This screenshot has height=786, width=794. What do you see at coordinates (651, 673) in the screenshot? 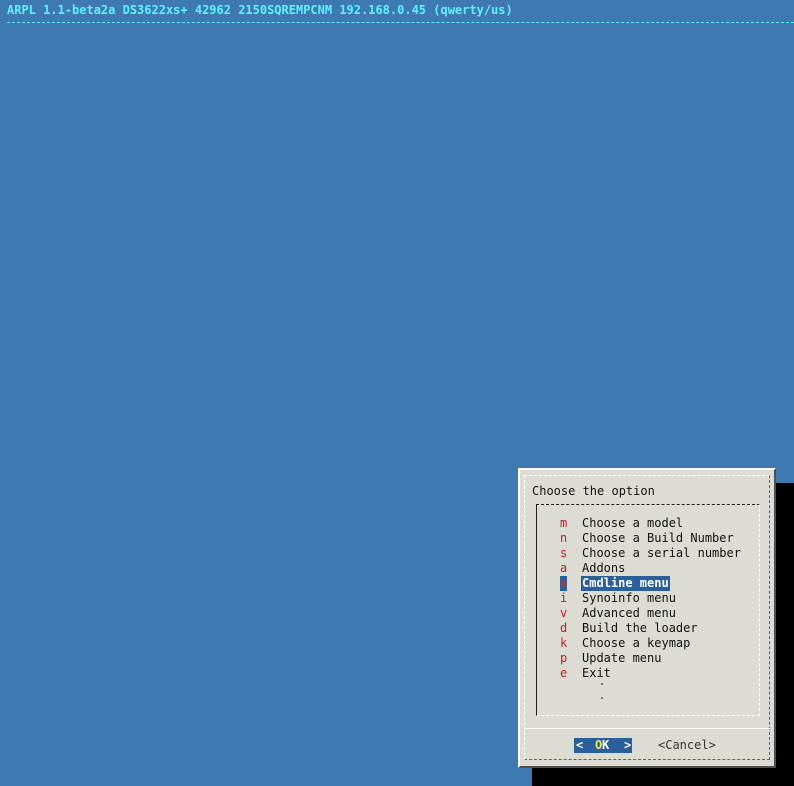
I see `menu-item-e: e Exit` at bounding box center [651, 673].